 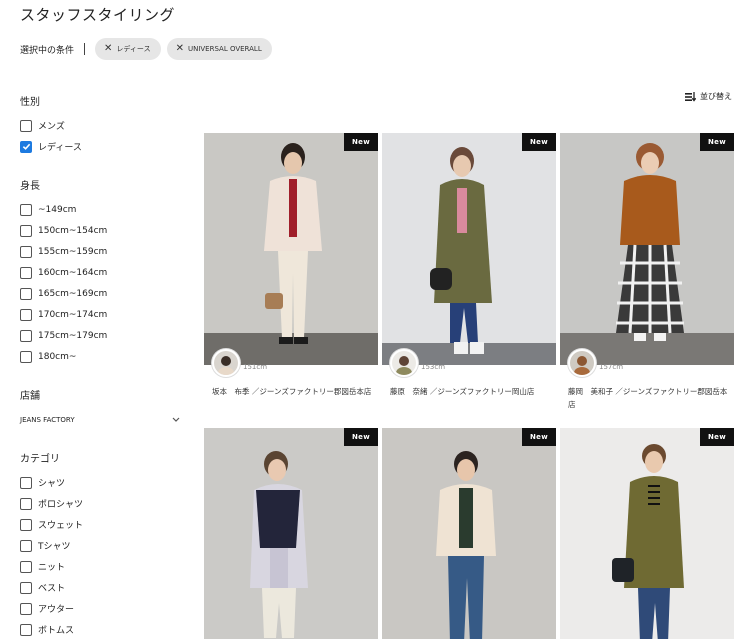 I want to click on height-option: 165cm~169cm, so click(x=102, y=293).